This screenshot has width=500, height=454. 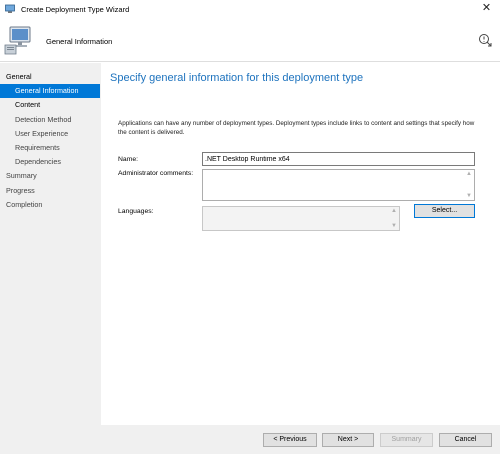 I want to click on sidebar-item-general-information: General Information, so click(x=50, y=91).